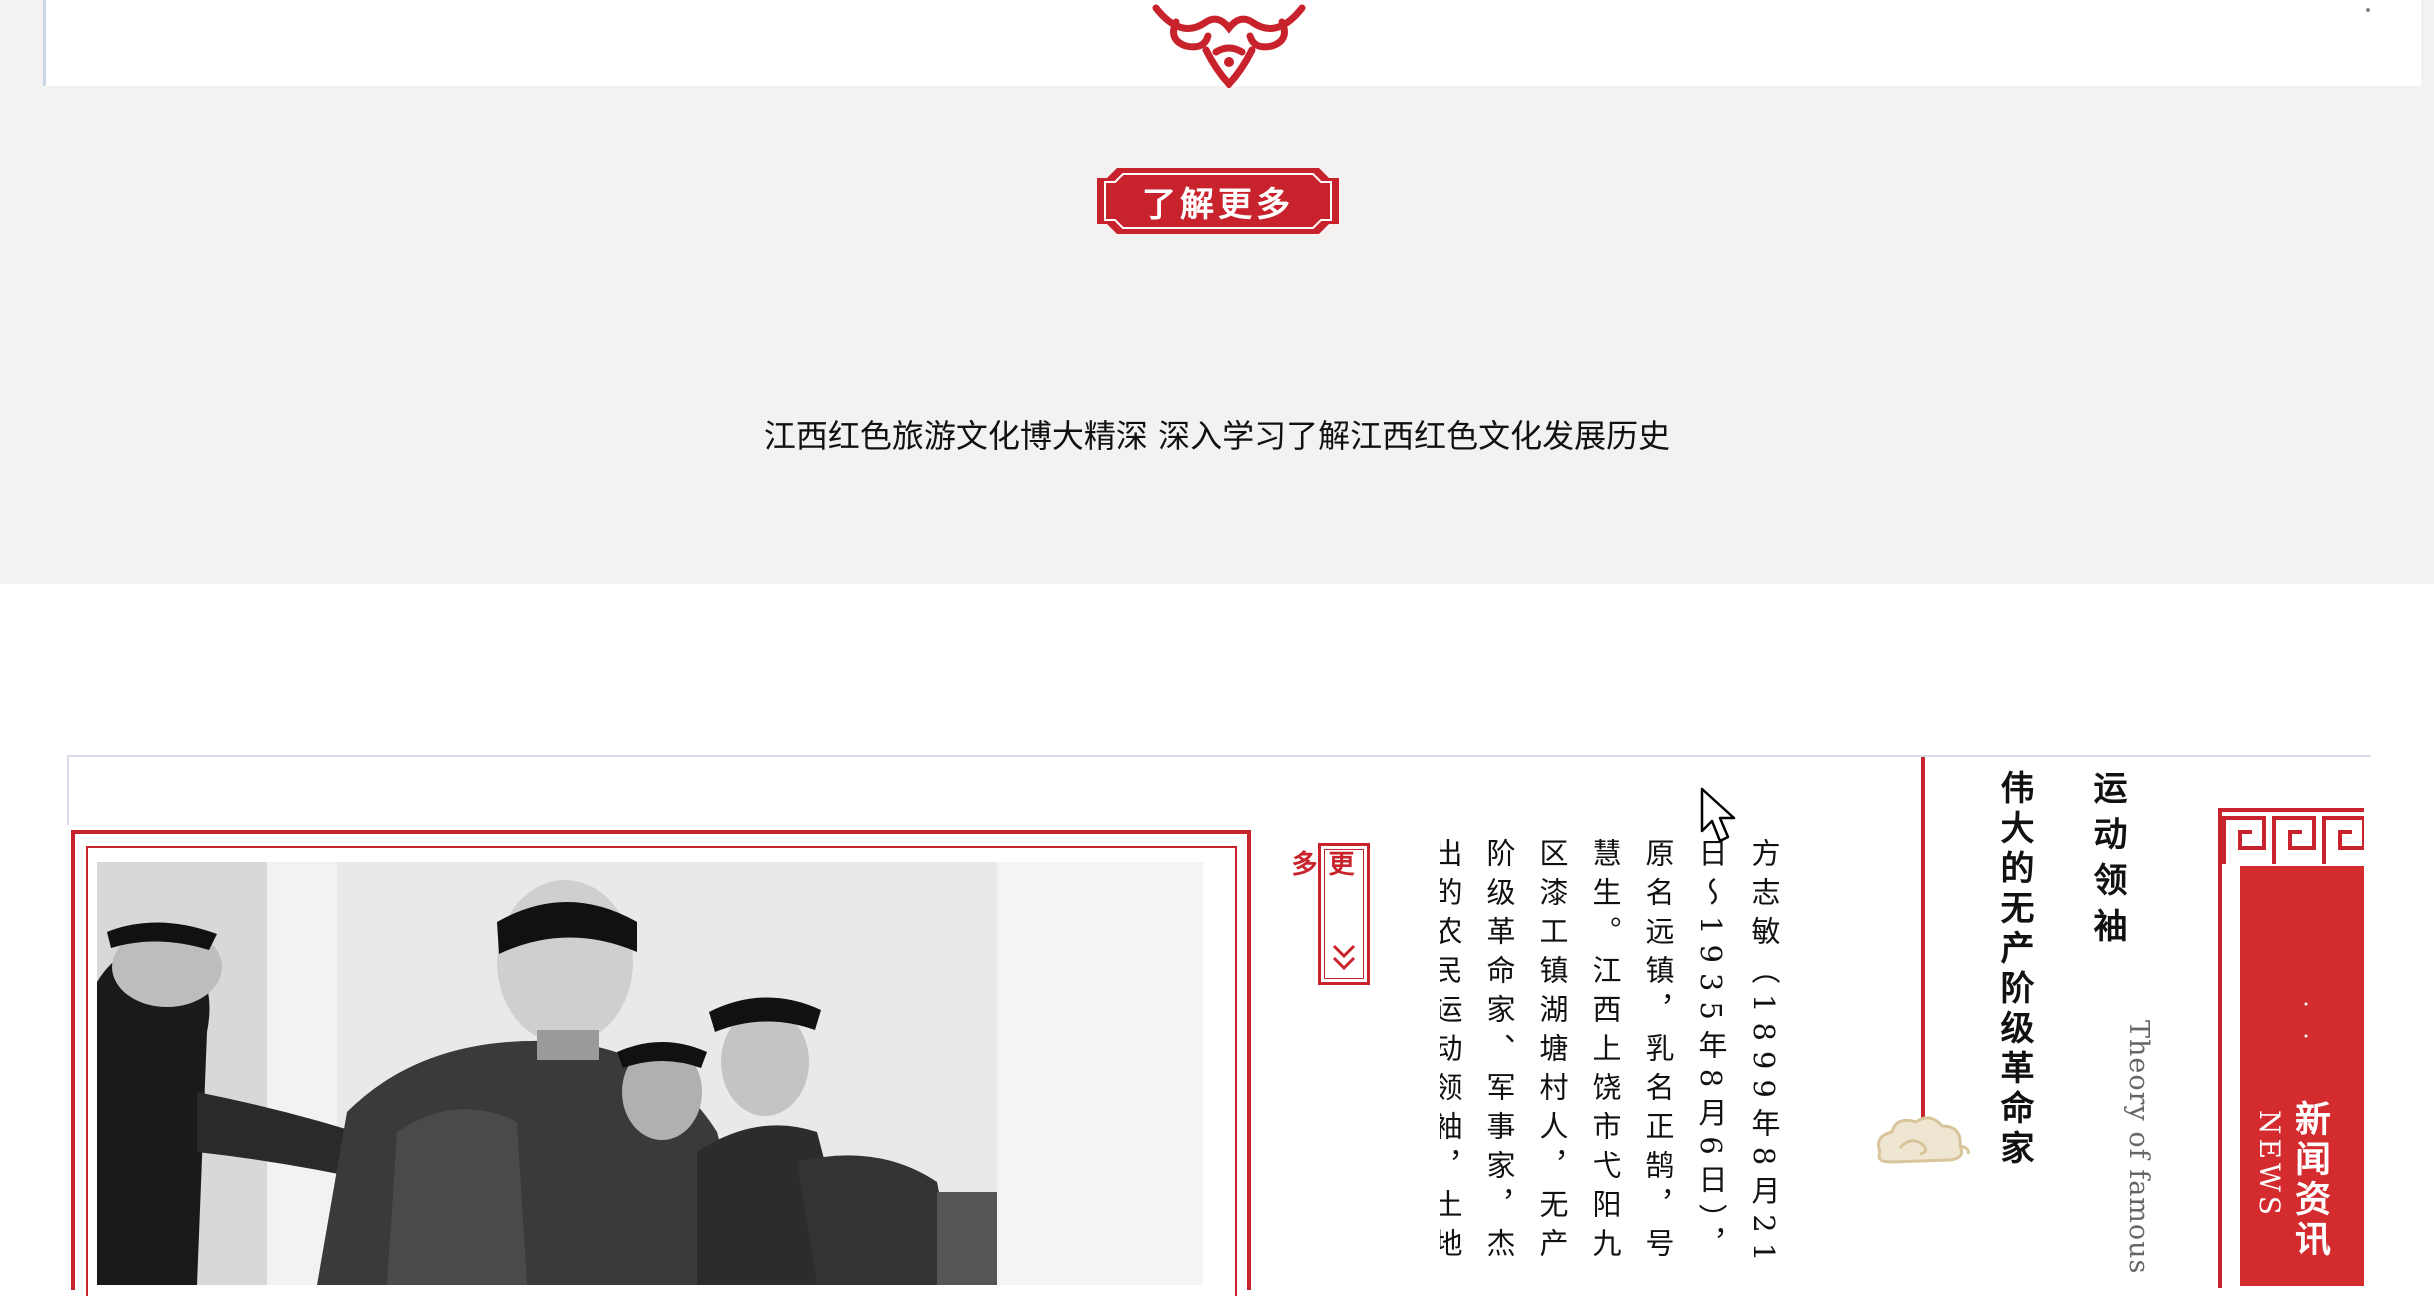 This screenshot has width=2434, height=1300. What do you see at coordinates (2306, 1020) in the screenshot?
I see `news-dots` at bounding box center [2306, 1020].